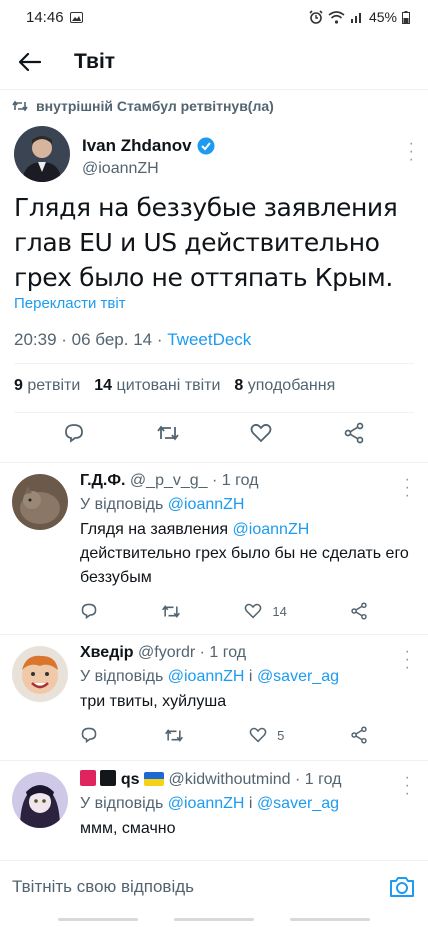  Describe the element at coordinates (209, 339) in the screenshot. I see `tweet-source-link: TweetDeck` at that location.